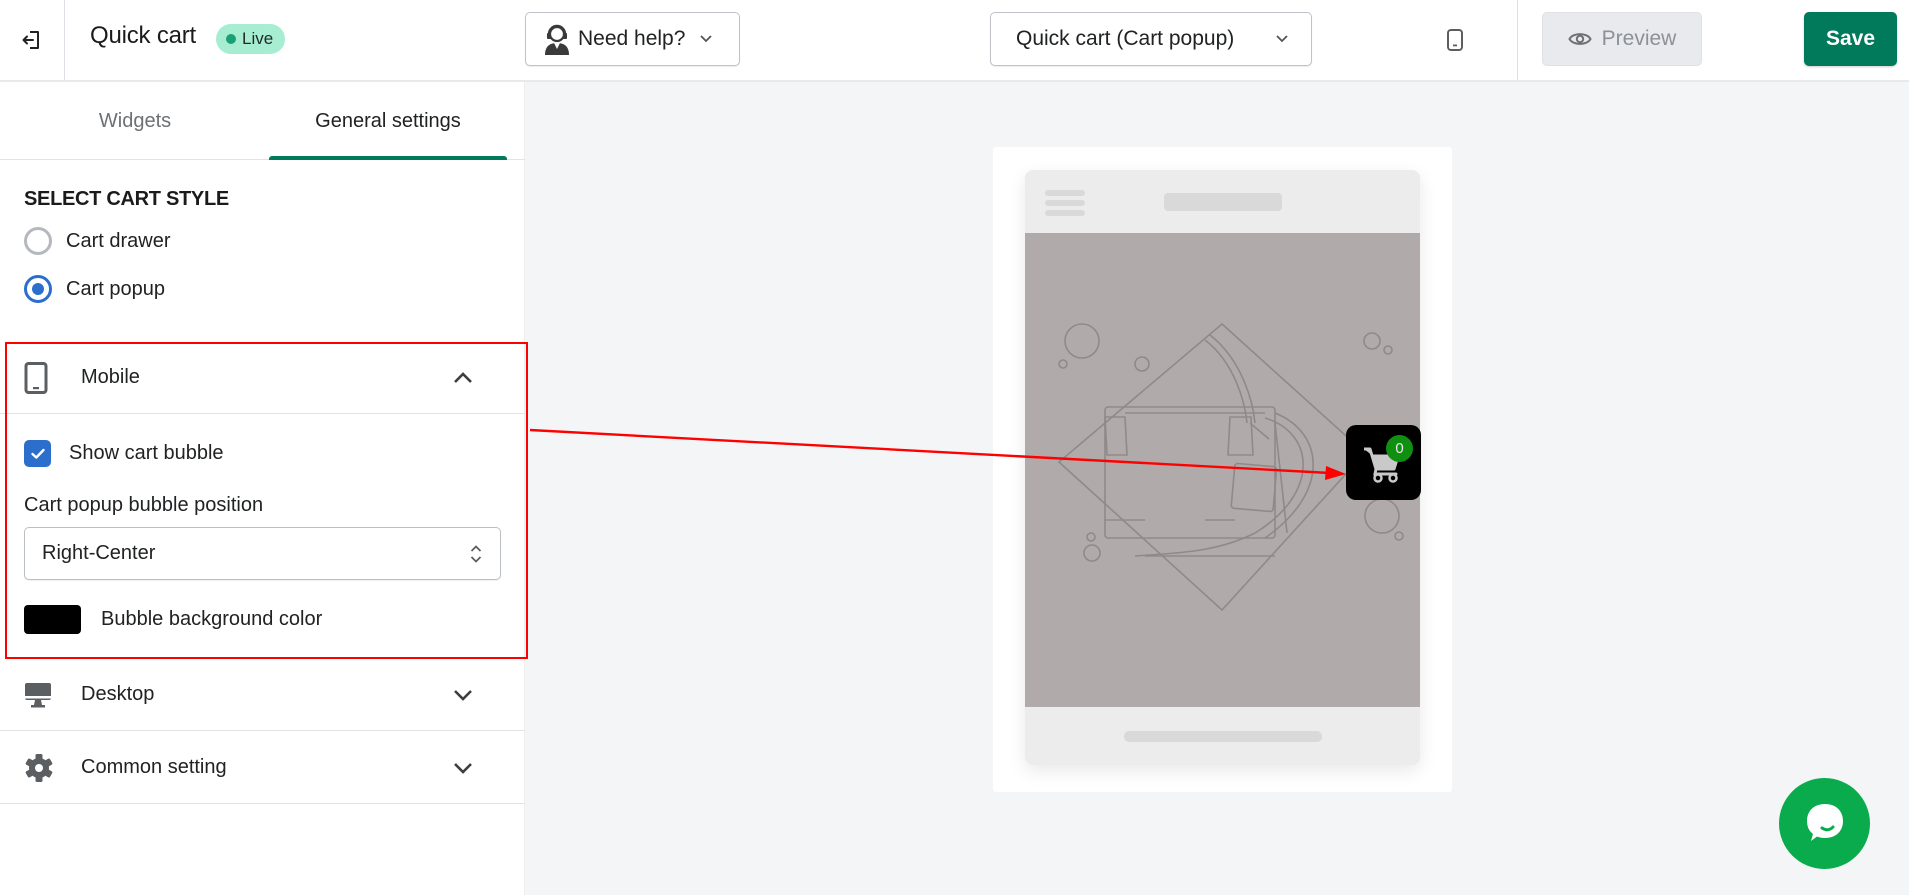  Describe the element at coordinates (135, 121) in the screenshot. I see `tab-widgets: Widgets` at that location.